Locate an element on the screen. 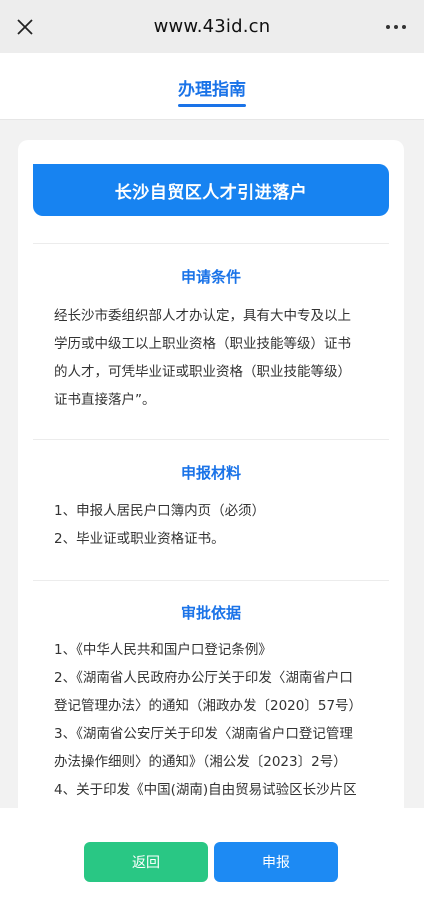 The height and width of the screenshot is (900, 424). card-banner-title: 长沙自贸区人才引进落户 is located at coordinates (211, 190).